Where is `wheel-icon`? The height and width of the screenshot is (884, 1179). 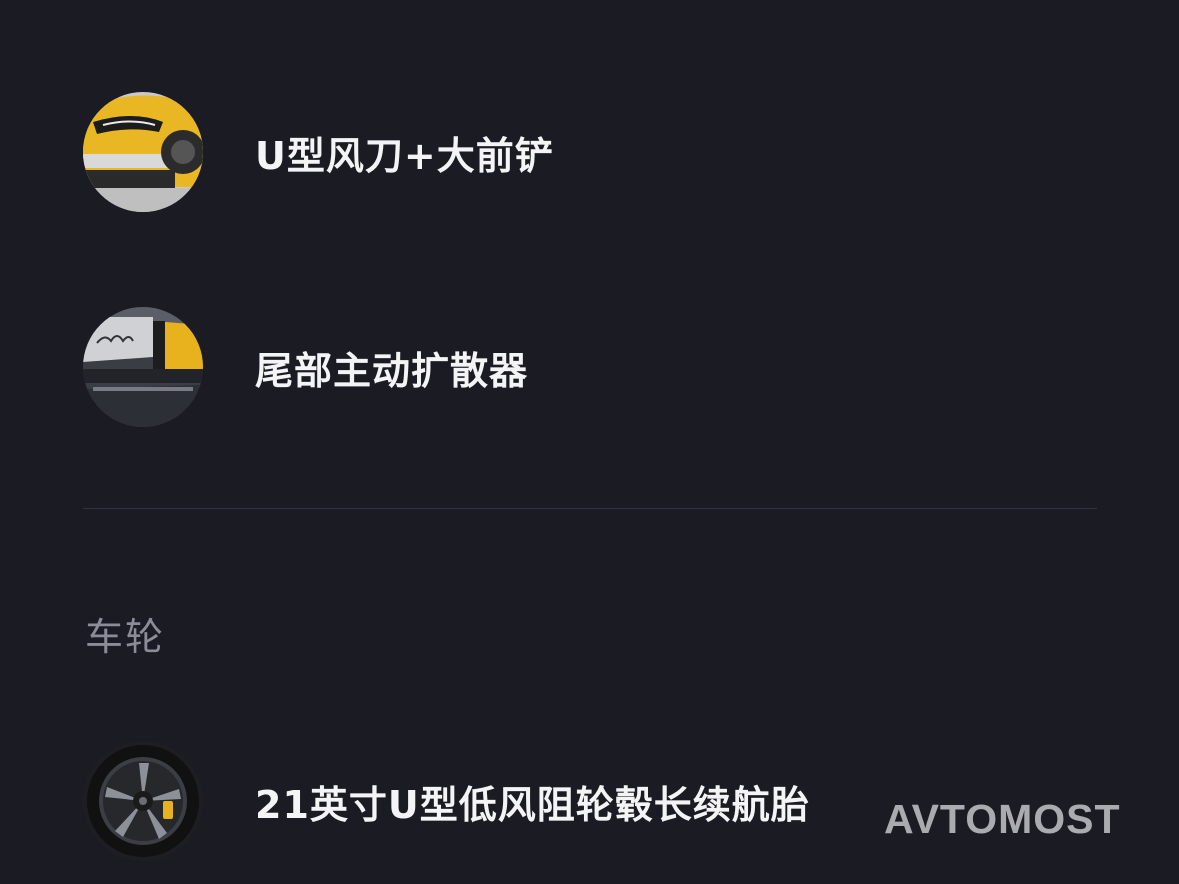
wheel-icon is located at coordinates (143, 801).